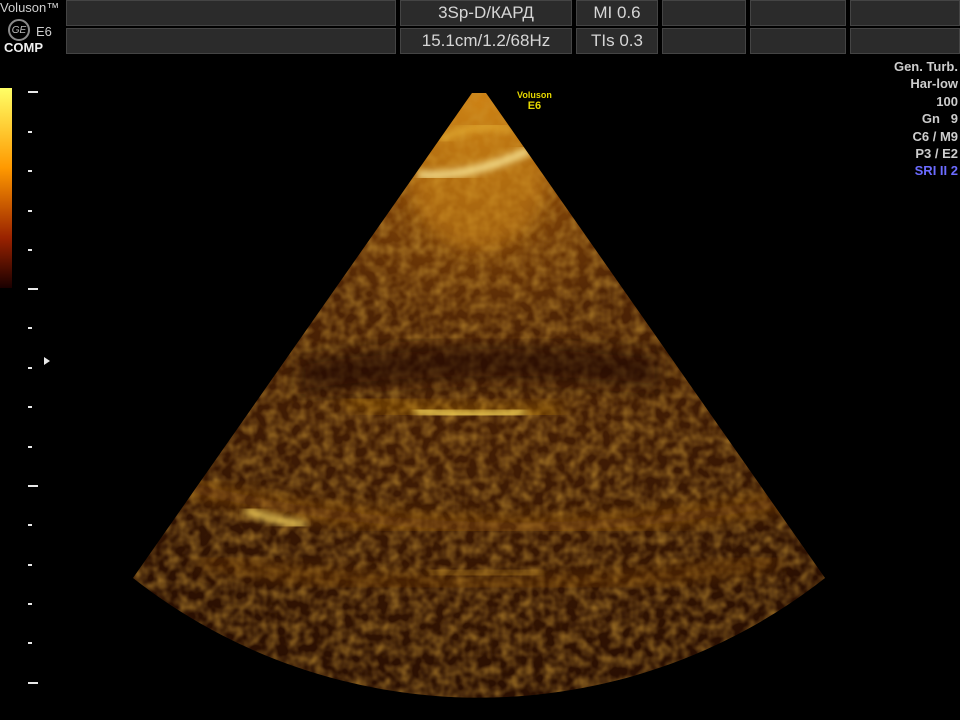 The width and height of the screenshot is (960, 720). I want to click on image-watermark: Voluson E6, so click(534, 101).